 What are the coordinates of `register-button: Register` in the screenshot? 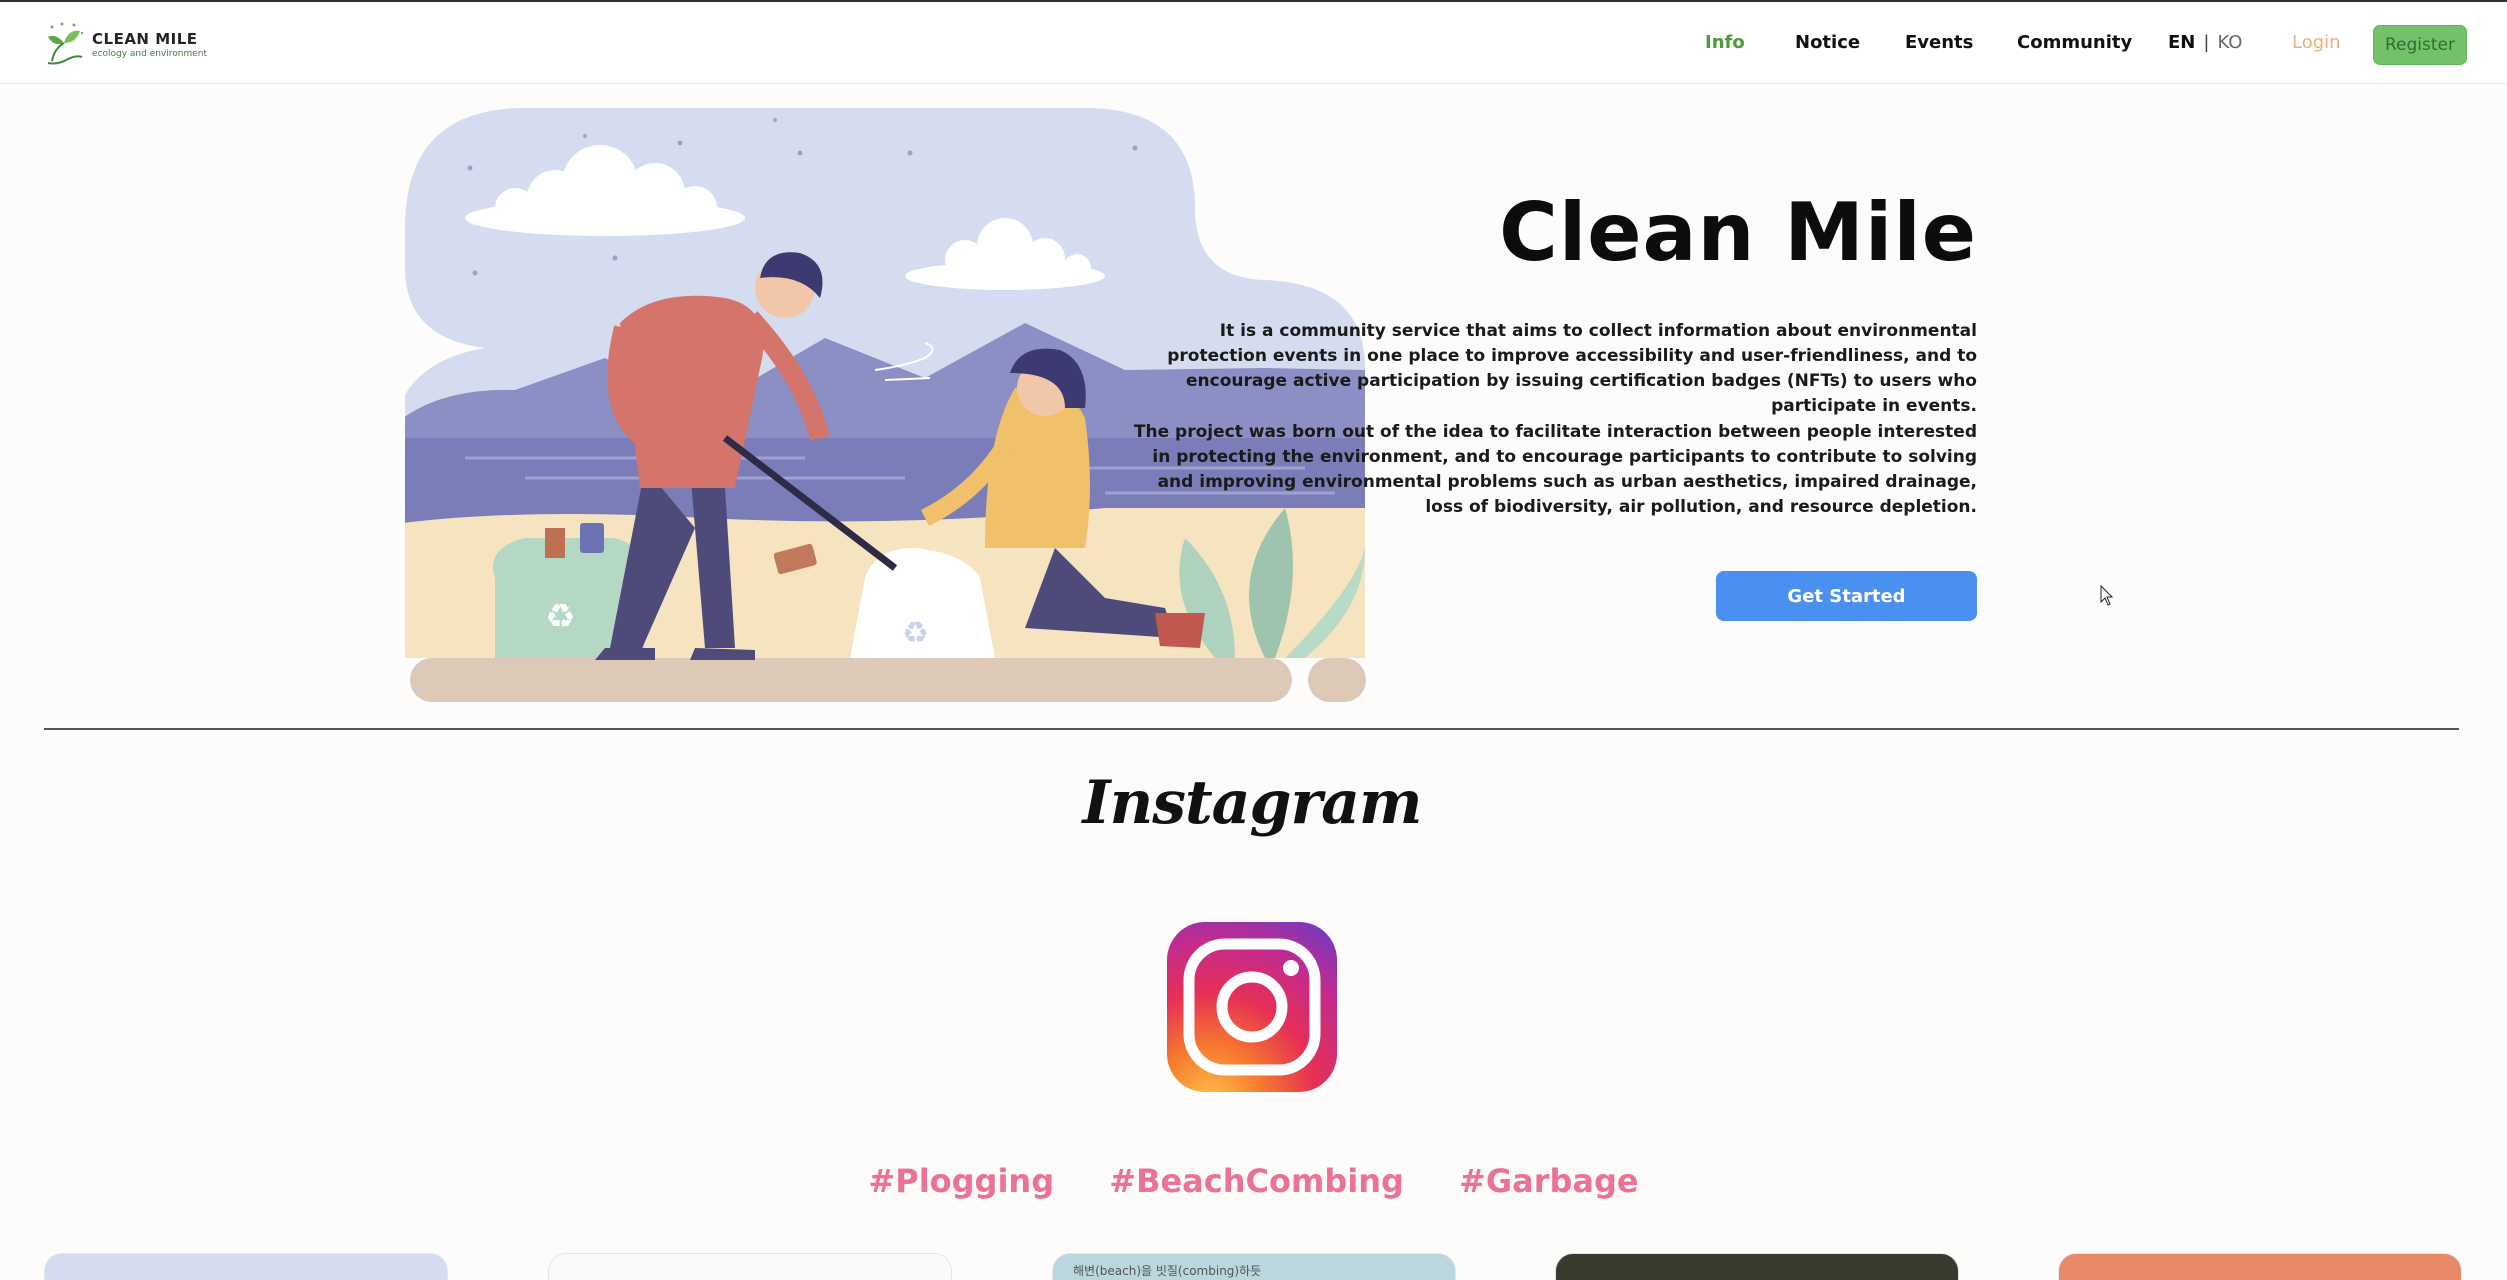 It's located at (2420, 45).